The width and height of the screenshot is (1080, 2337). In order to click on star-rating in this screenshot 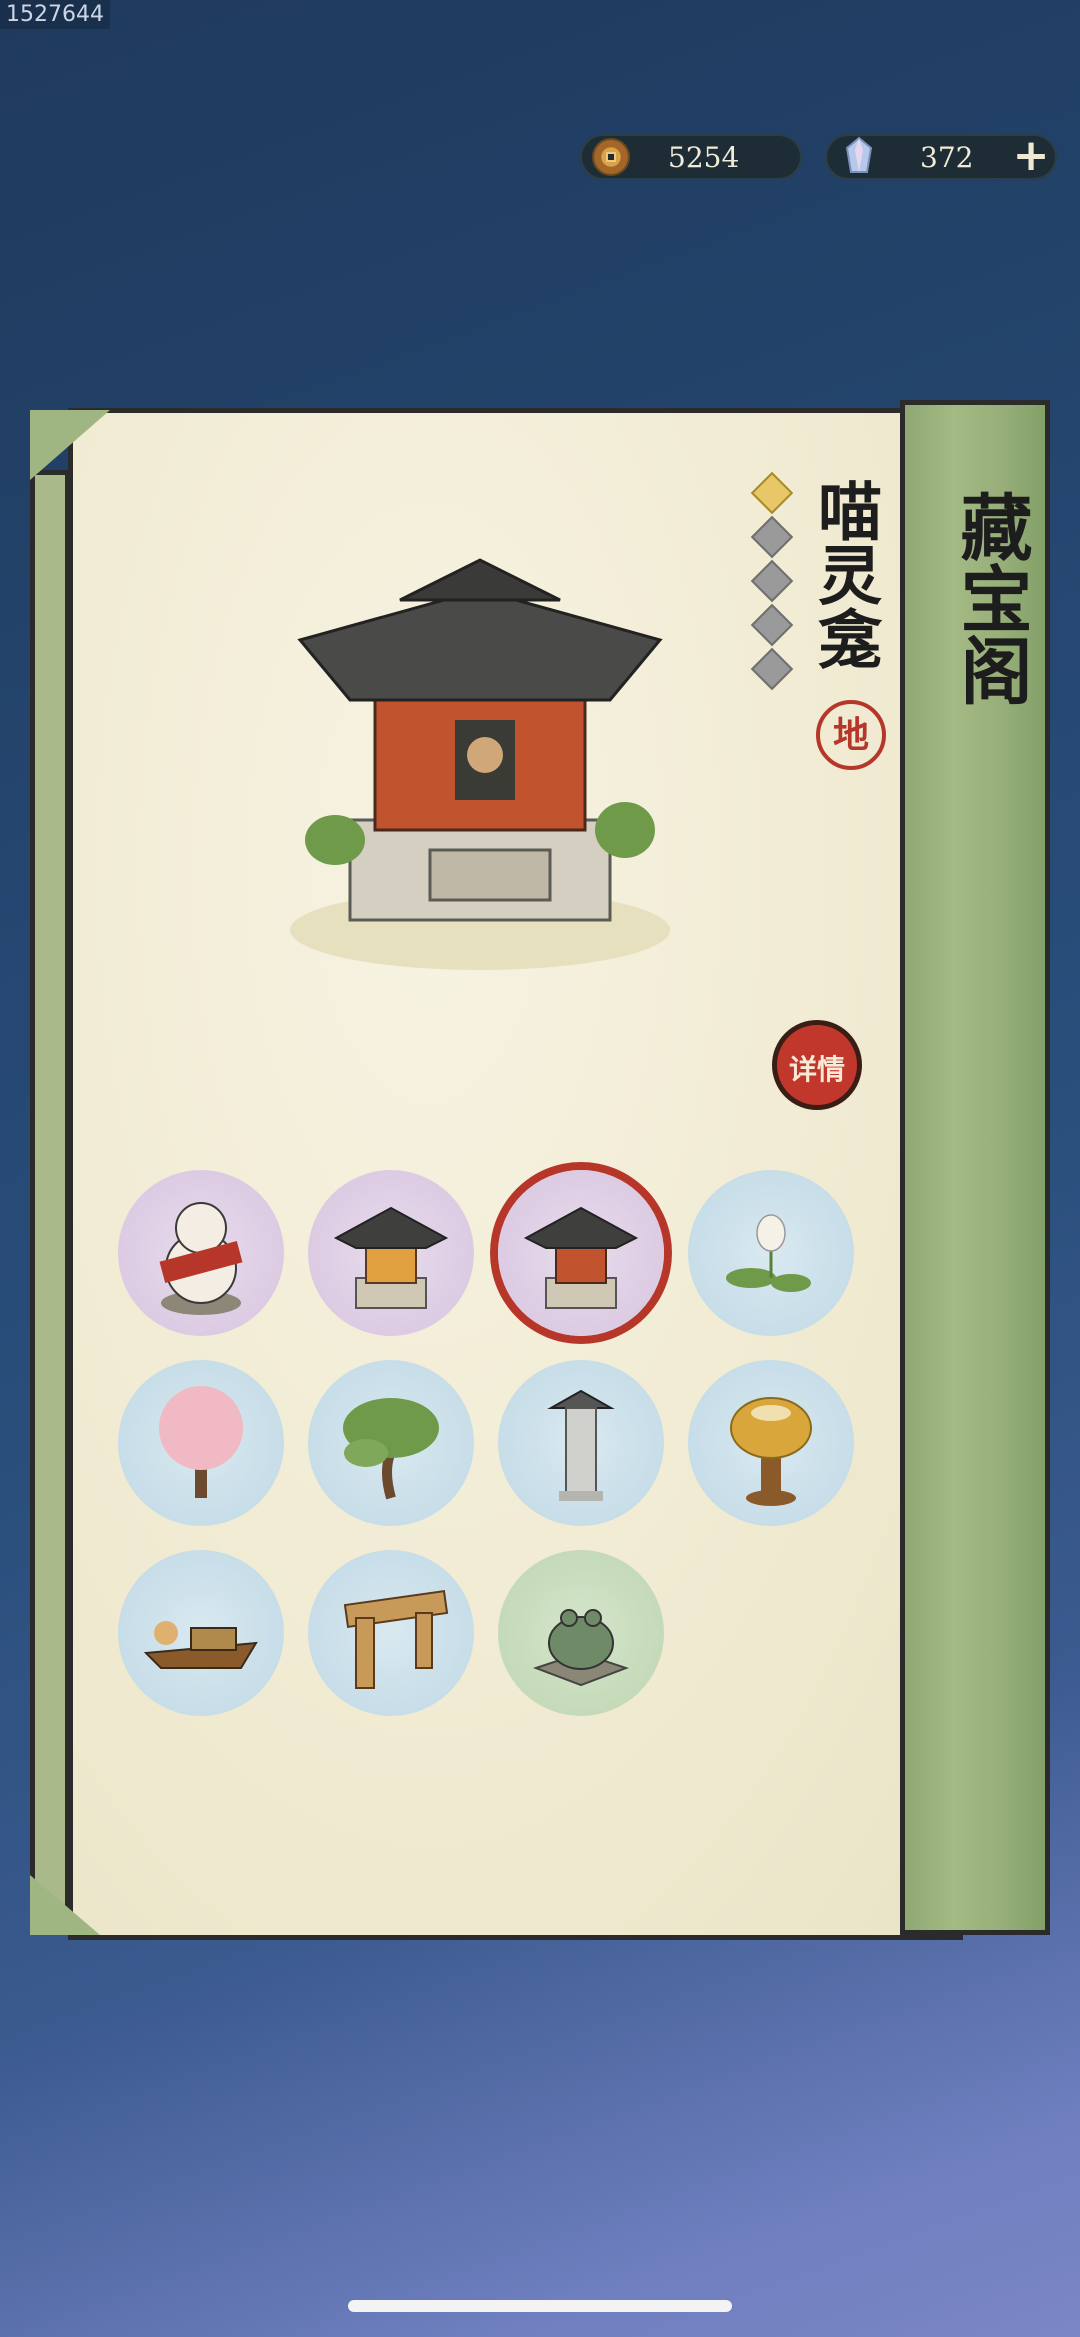, I will do `click(772, 584)`.